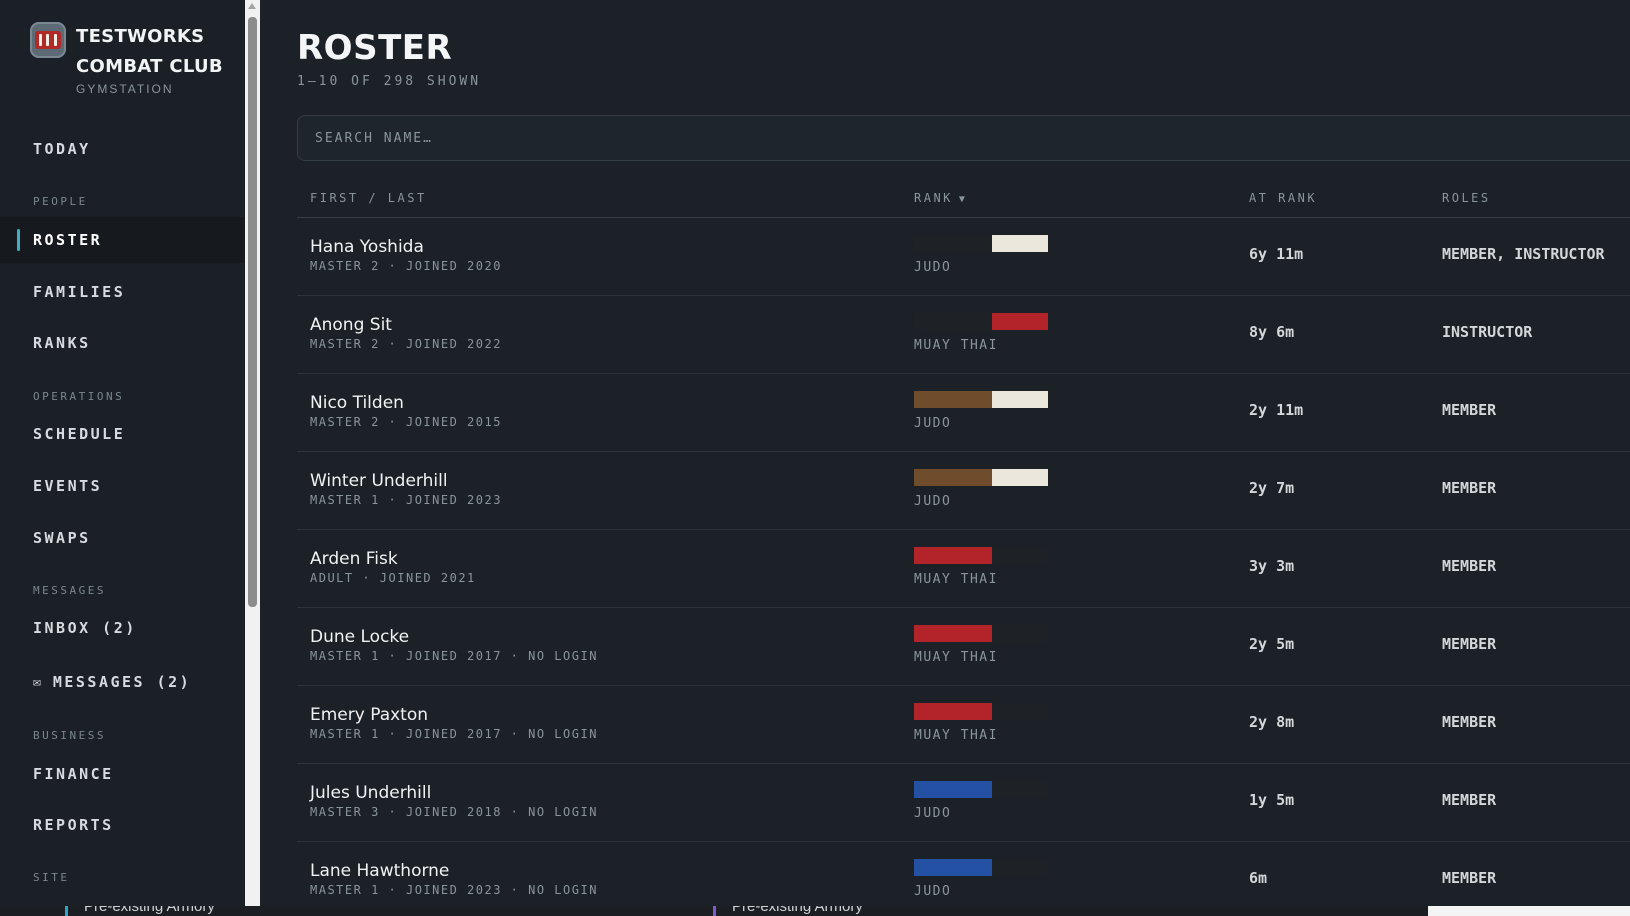 The image size is (1630, 916). Describe the element at coordinates (354, 559) in the screenshot. I see `member-name: Arden Fisk` at that location.